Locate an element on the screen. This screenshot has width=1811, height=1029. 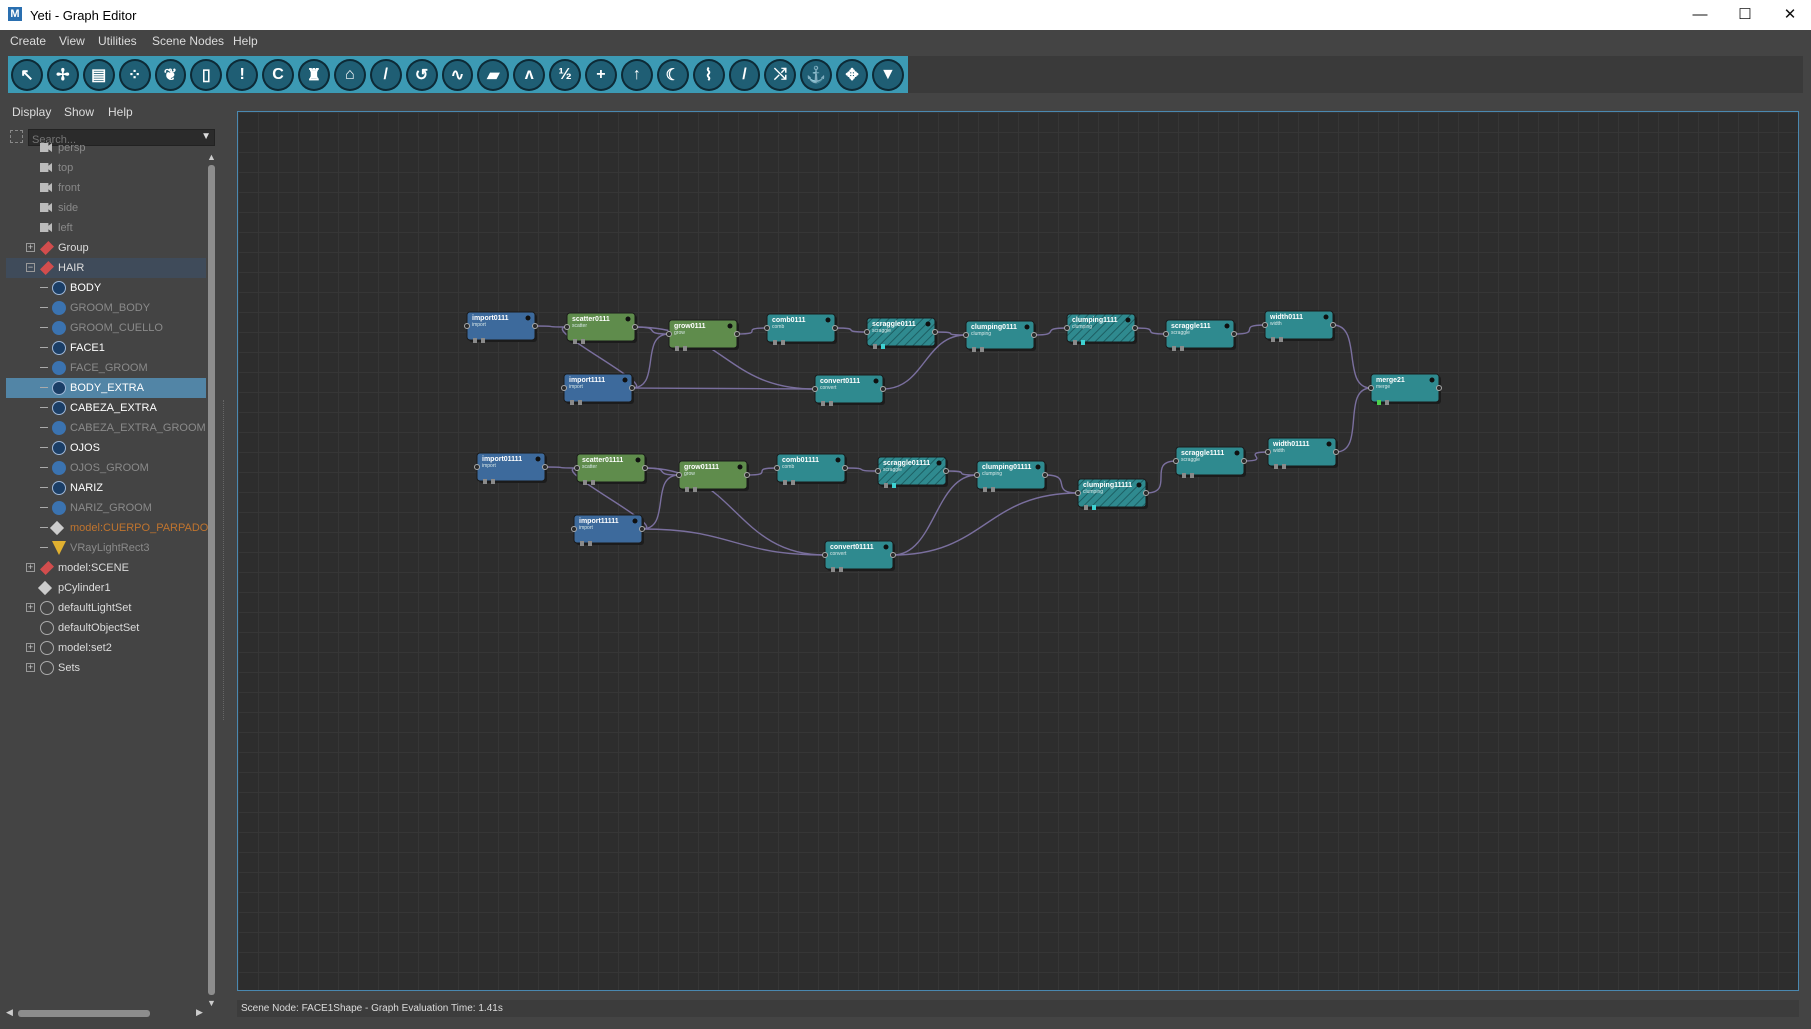
comb-tool-button: C is located at coordinates (278, 74).